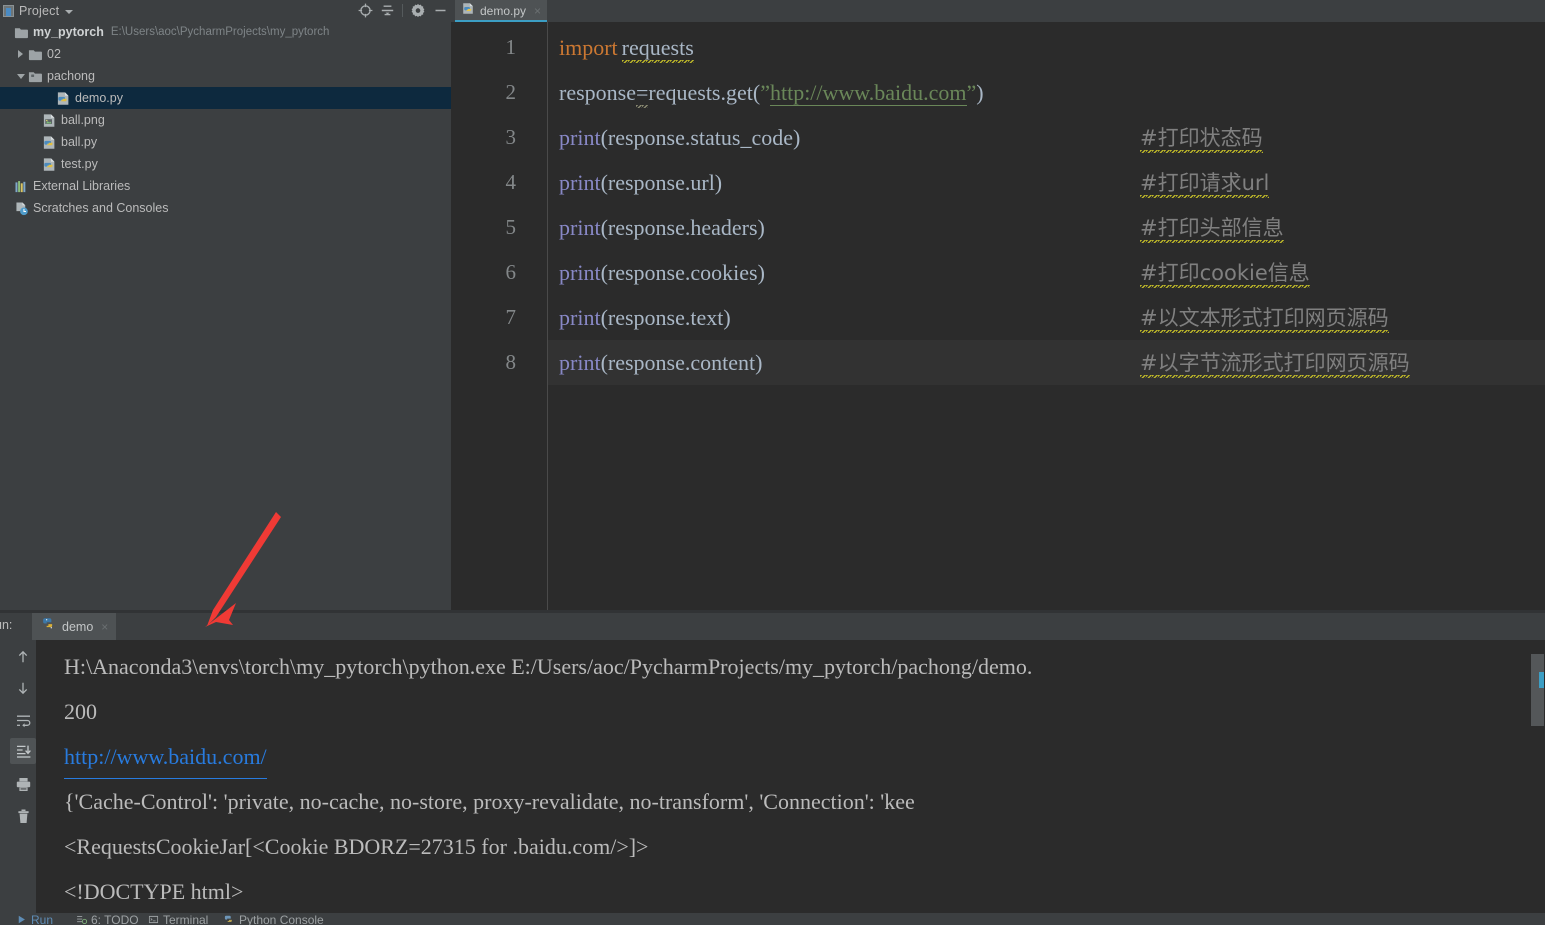 Image resolution: width=1545 pixels, height=925 pixels. What do you see at coordinates (418, 10) in the screenshot?
I see `settings-gear-icon` at bounding box center [418, 10].